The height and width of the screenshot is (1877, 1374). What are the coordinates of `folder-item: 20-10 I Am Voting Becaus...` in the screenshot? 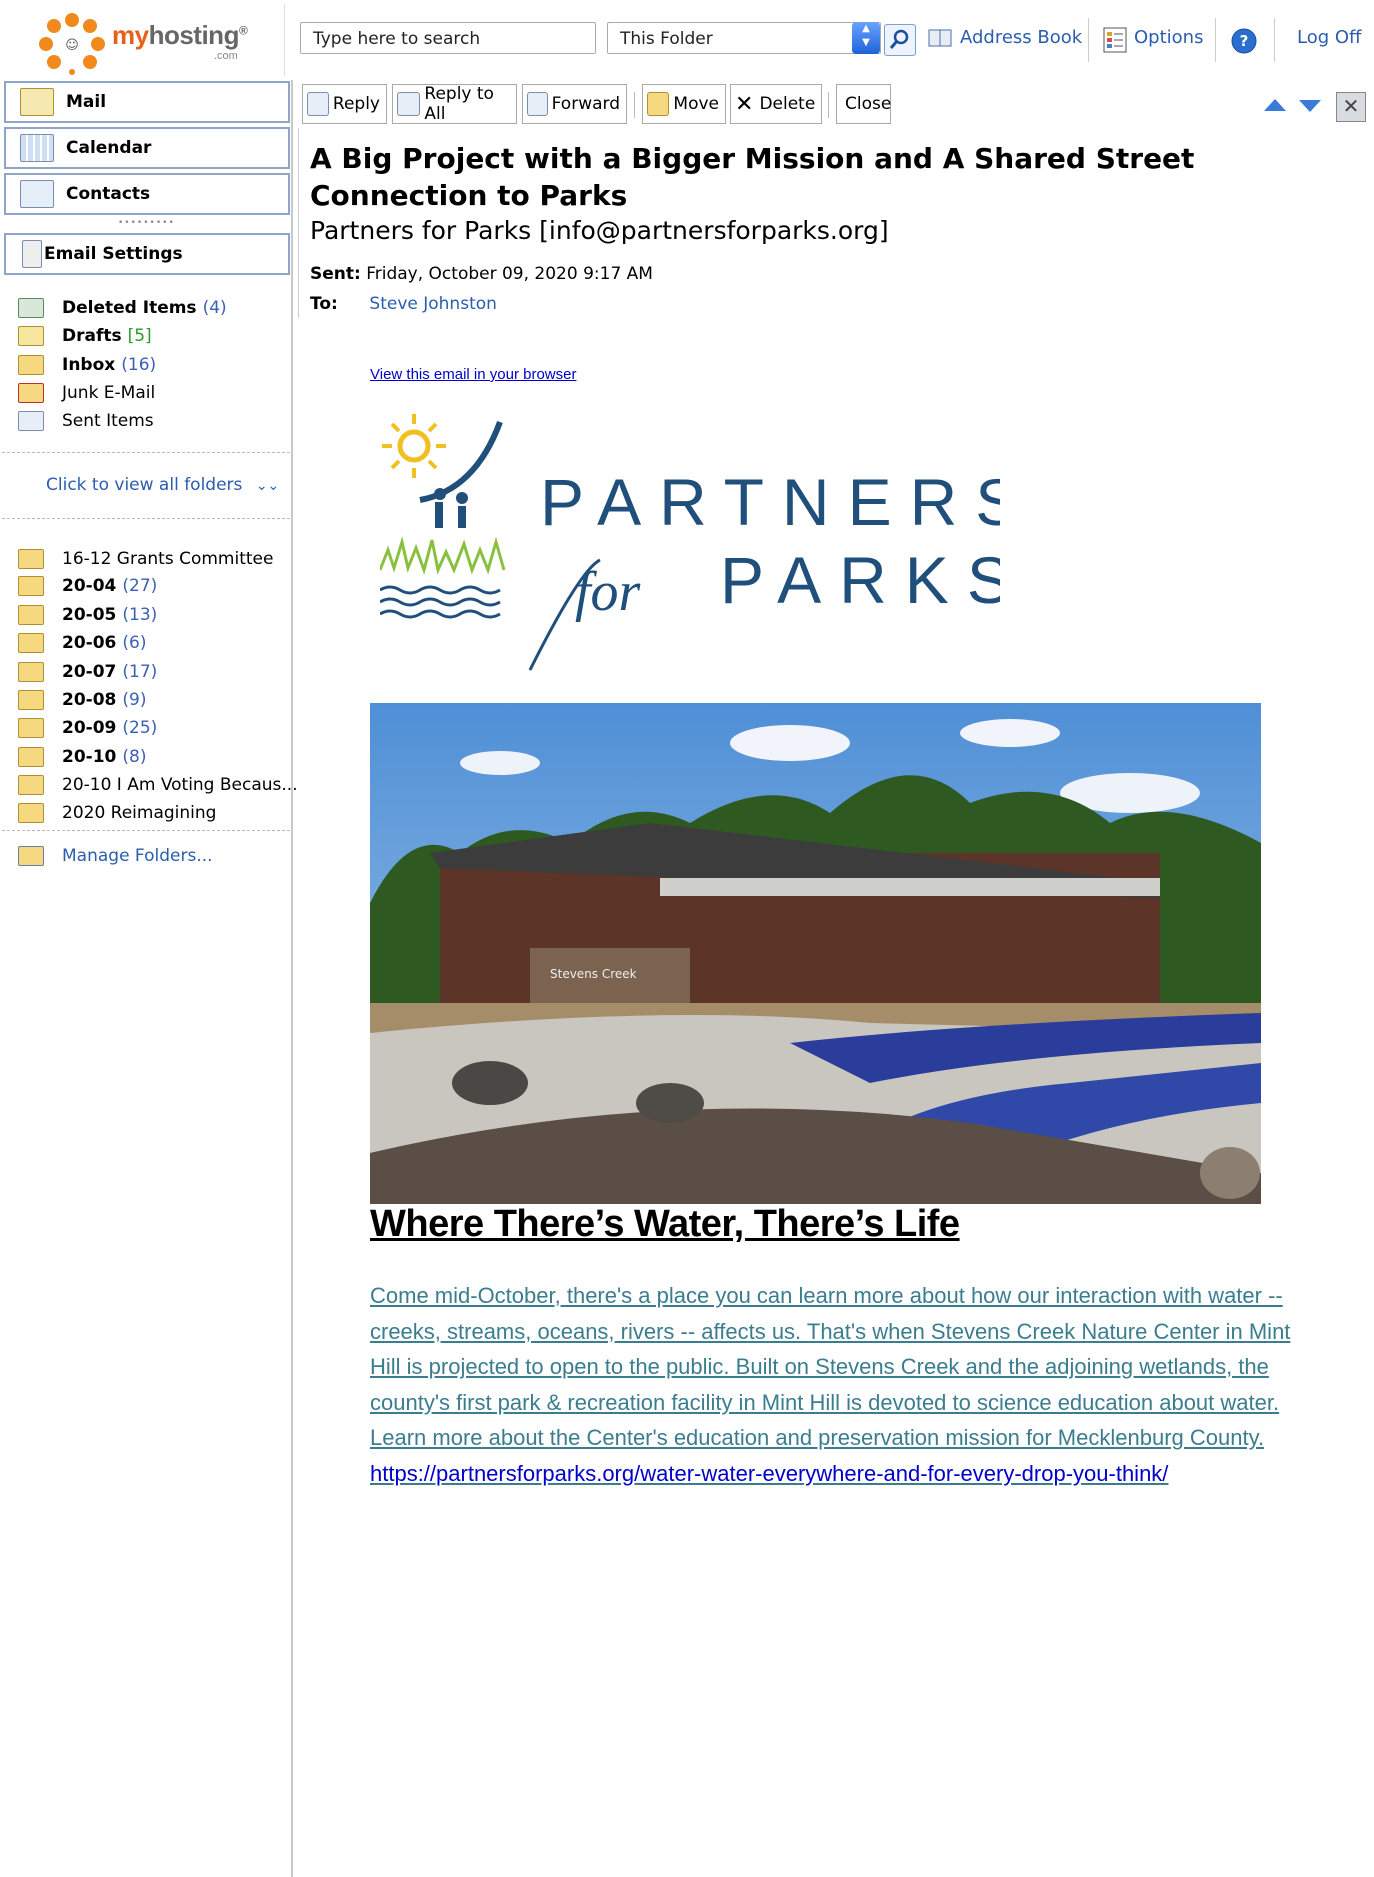 It's located at (158, 785).